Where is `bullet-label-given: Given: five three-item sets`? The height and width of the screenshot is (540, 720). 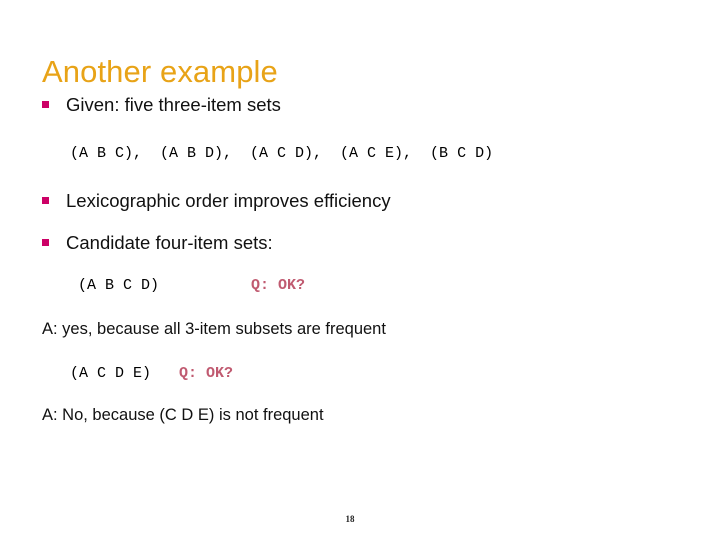
bullet-label-given: Given: five three-item sets is located at coordinates (173, 104).